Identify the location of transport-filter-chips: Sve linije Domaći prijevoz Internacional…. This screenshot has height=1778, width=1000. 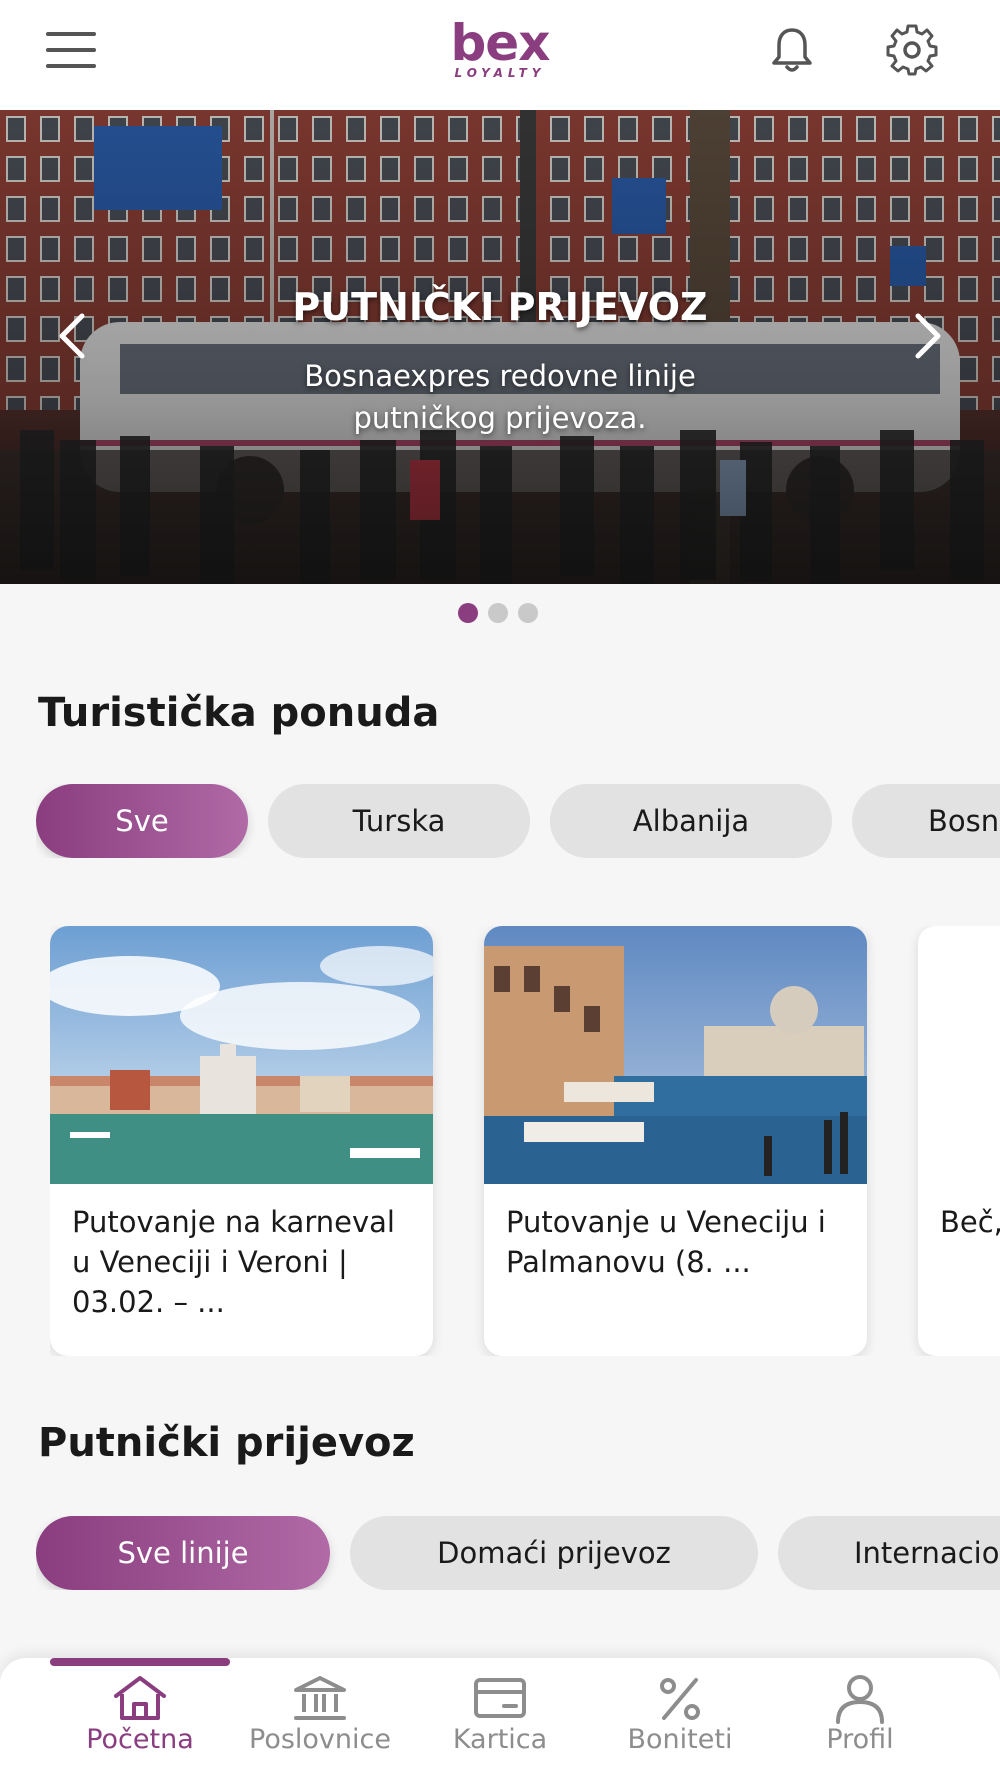
(518, 1553).